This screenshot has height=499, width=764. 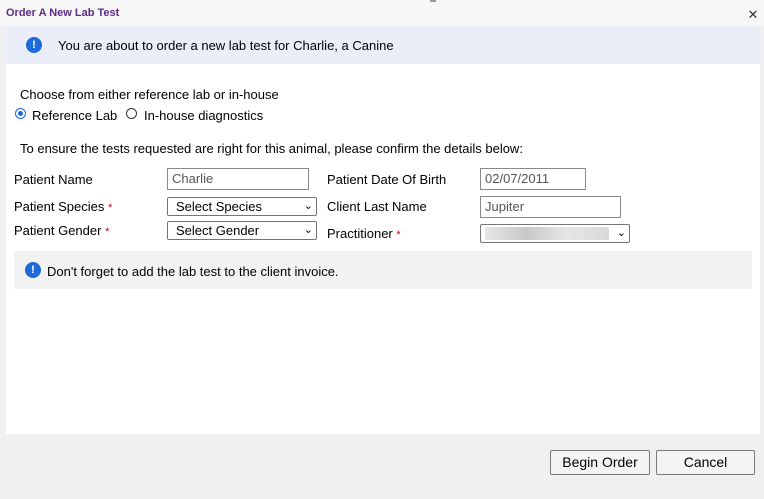 What do you see at coordinates (433, 1) in the screenshot?
I see `resize-grip` at bounding box center [433, 1].